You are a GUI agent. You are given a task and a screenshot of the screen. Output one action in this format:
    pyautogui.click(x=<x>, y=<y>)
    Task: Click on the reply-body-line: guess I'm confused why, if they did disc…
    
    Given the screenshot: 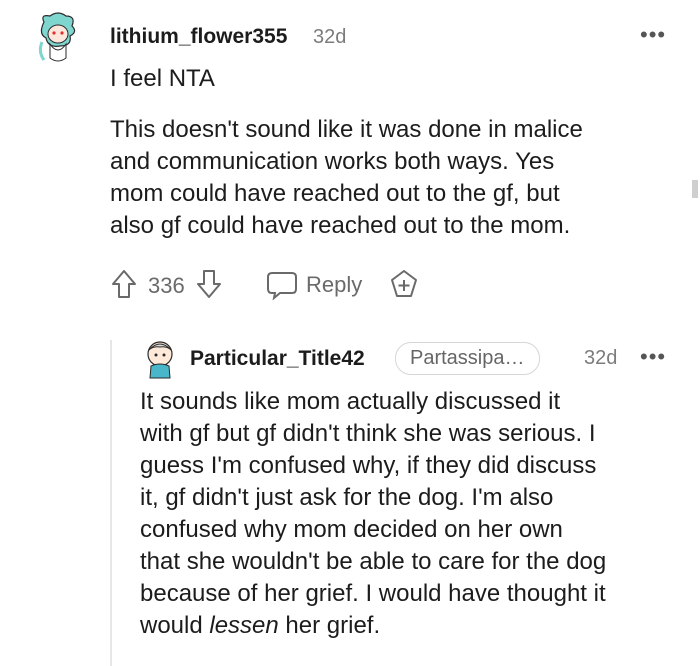 What is the action you would take?
    pyautogui.click(x=368, y=465)
    